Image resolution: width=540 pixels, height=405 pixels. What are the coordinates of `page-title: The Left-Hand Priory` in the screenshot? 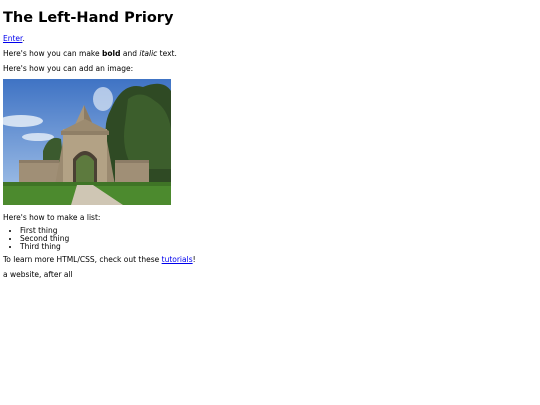 It's located at (88, 18).